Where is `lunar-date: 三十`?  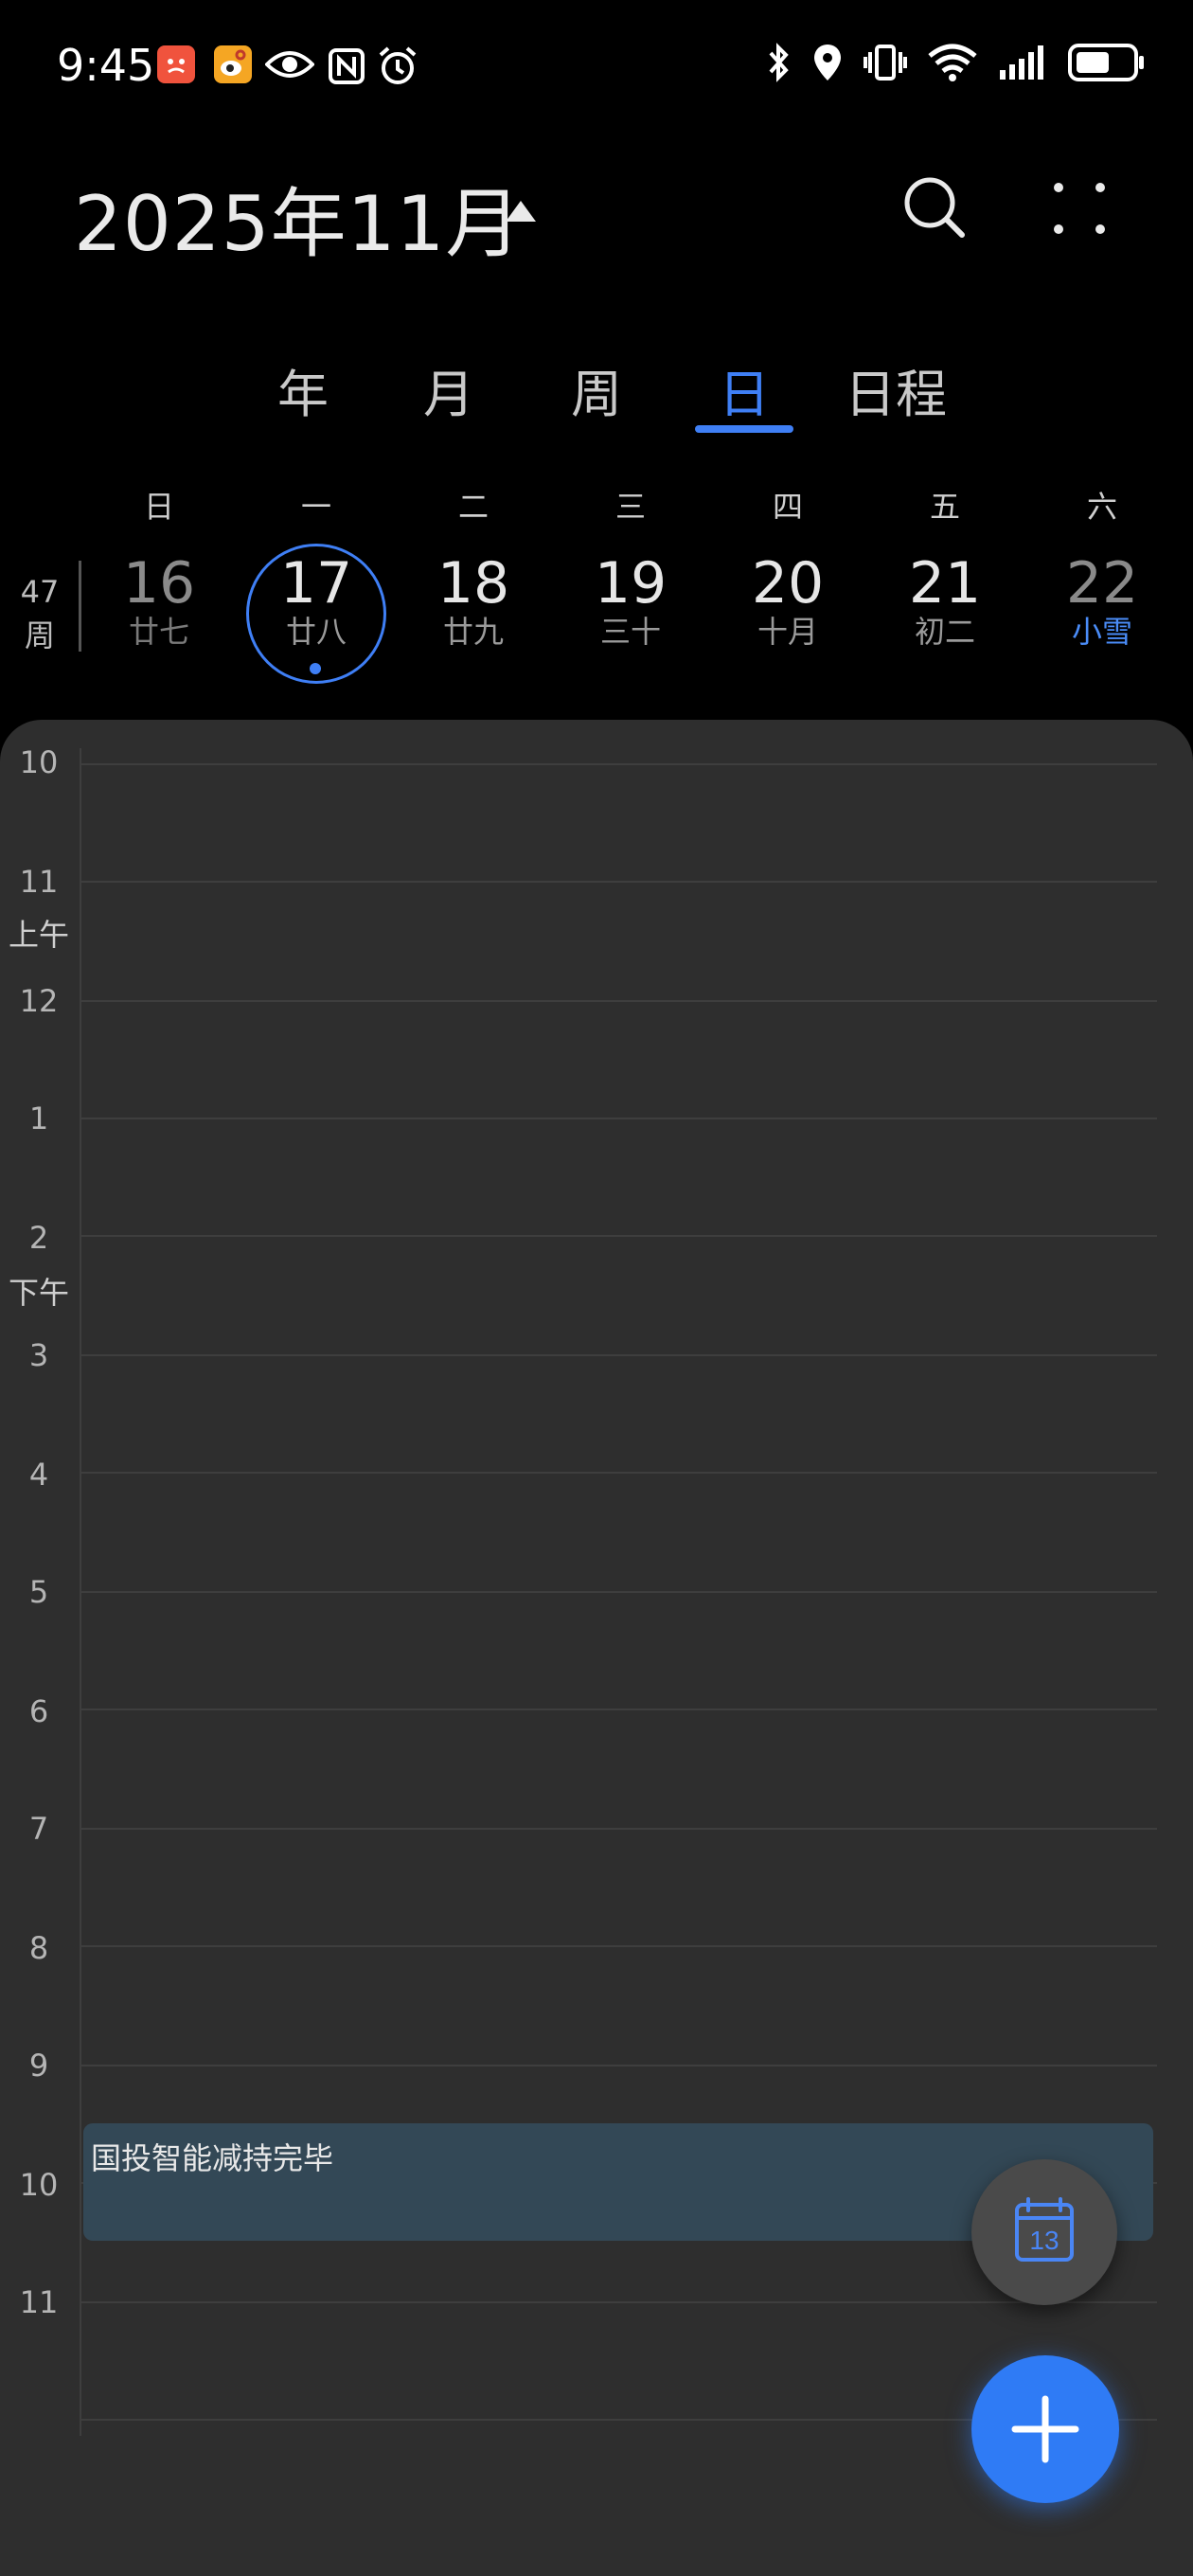 lunar-date: 三十 is located at coordinates (630, 632).